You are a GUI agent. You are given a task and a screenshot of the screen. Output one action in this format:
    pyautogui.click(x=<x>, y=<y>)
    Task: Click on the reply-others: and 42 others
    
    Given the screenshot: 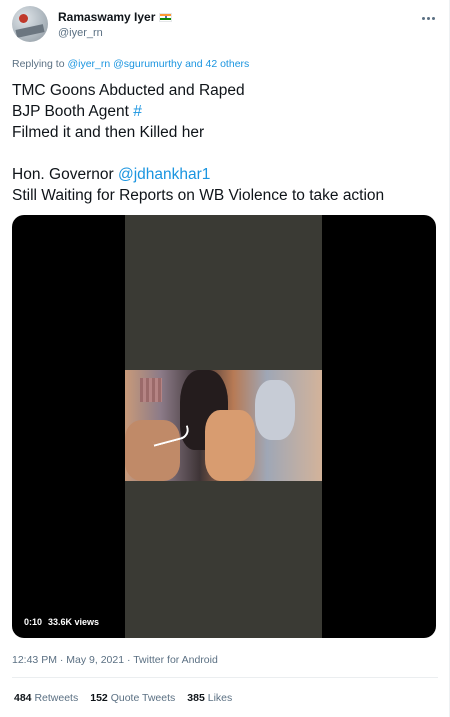 What is the action you would take?
    pyautogui.click(x=217, y=64)
    